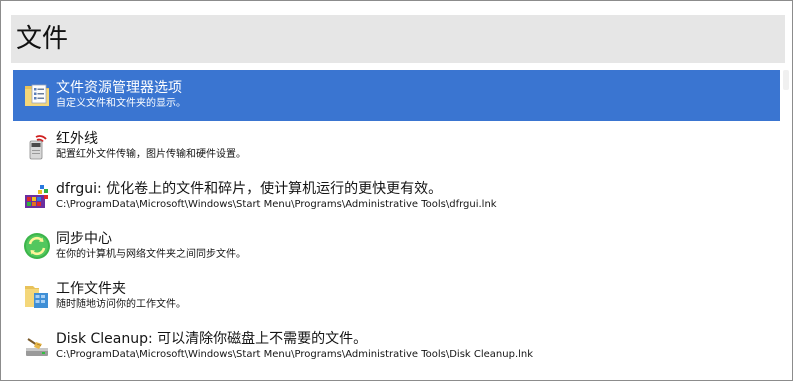  Describe the element at coordinates (396, 296) in the screenshot. I see `result-item-work-folders: 工作文件夹 随时随地访问你的工作文件。` at that location.